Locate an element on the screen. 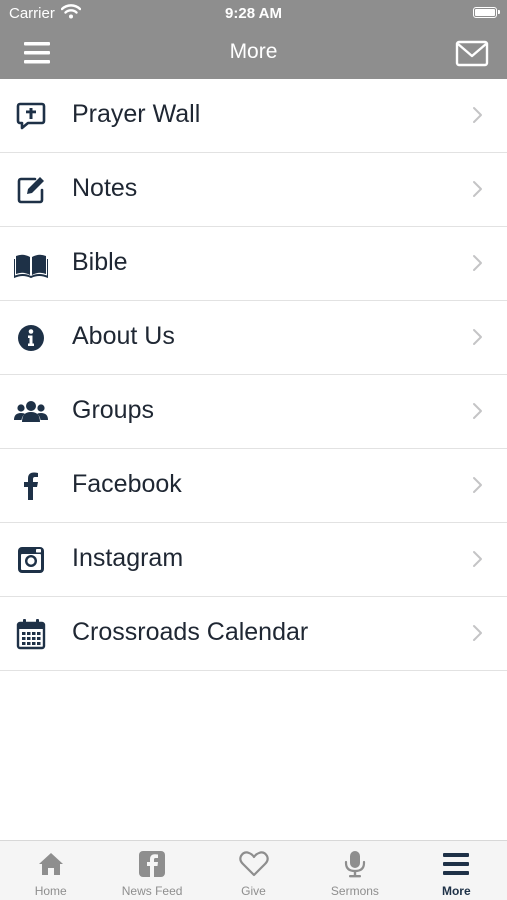 Image resolution: width=507 pixels, height=900 pixels. tab-bar: Home News Feed Give Sermons More is located at coordinates (253, 870).